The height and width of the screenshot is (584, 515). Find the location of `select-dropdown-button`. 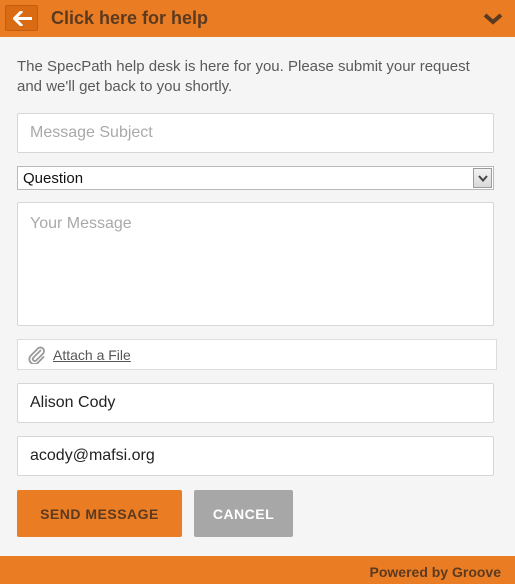

select-dropdown-button is located at coordinates (482, 178).